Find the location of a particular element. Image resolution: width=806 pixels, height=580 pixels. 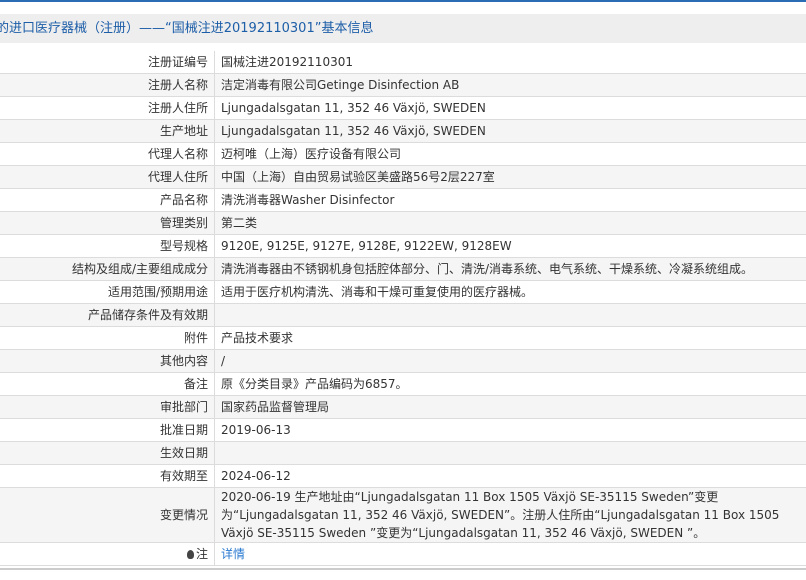

field-value: 2019-06-13 is located at coordinates (510, 430).